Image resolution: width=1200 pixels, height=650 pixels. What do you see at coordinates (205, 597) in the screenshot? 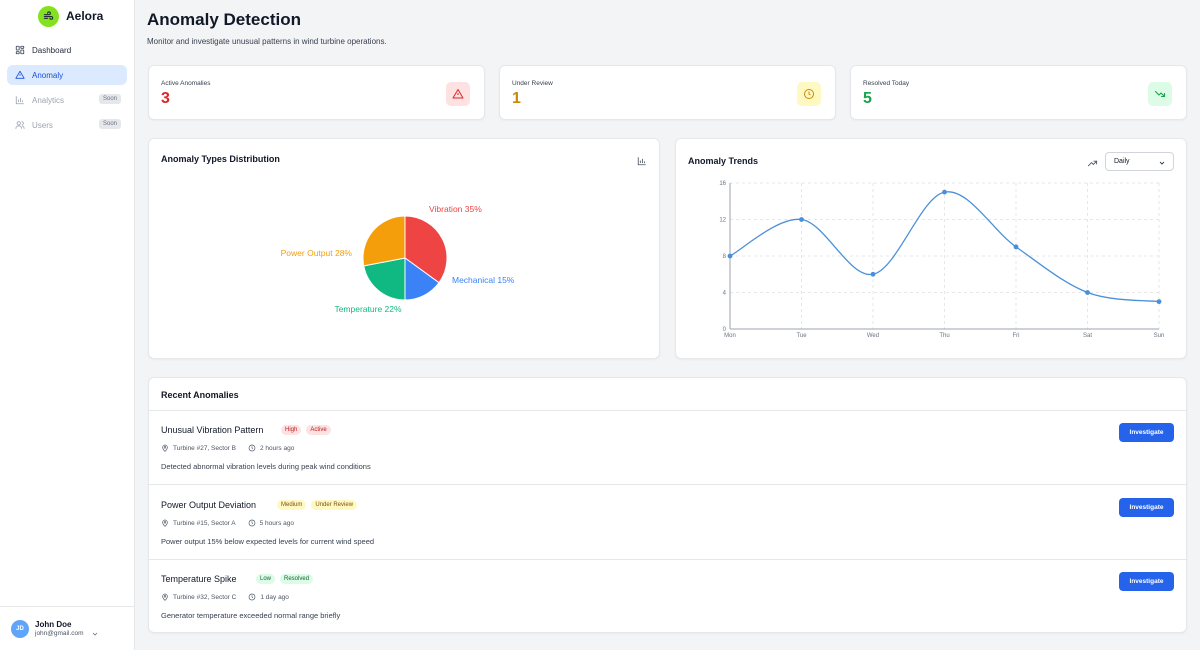
I see `anomaly-location: Turbine #32, Sector C` at bounding box center [205, 597].